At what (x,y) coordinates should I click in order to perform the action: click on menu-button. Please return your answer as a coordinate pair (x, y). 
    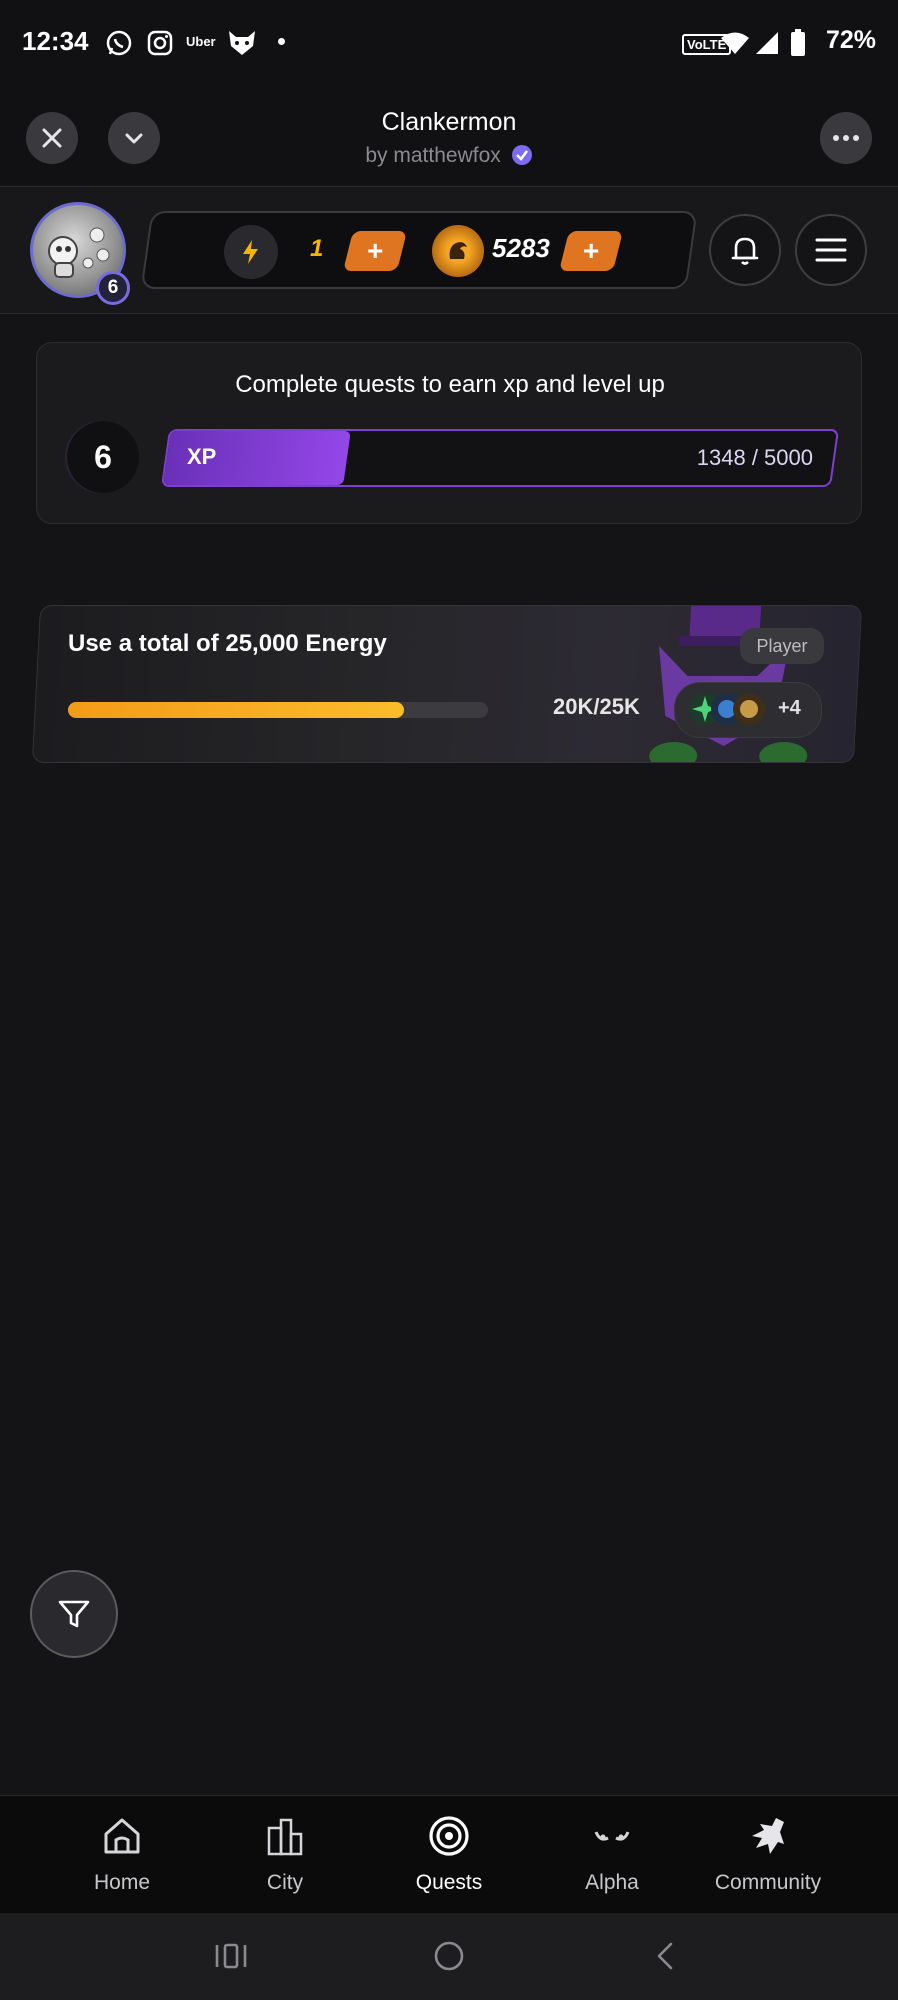
    Looking at the image, I should click on (831, 250).